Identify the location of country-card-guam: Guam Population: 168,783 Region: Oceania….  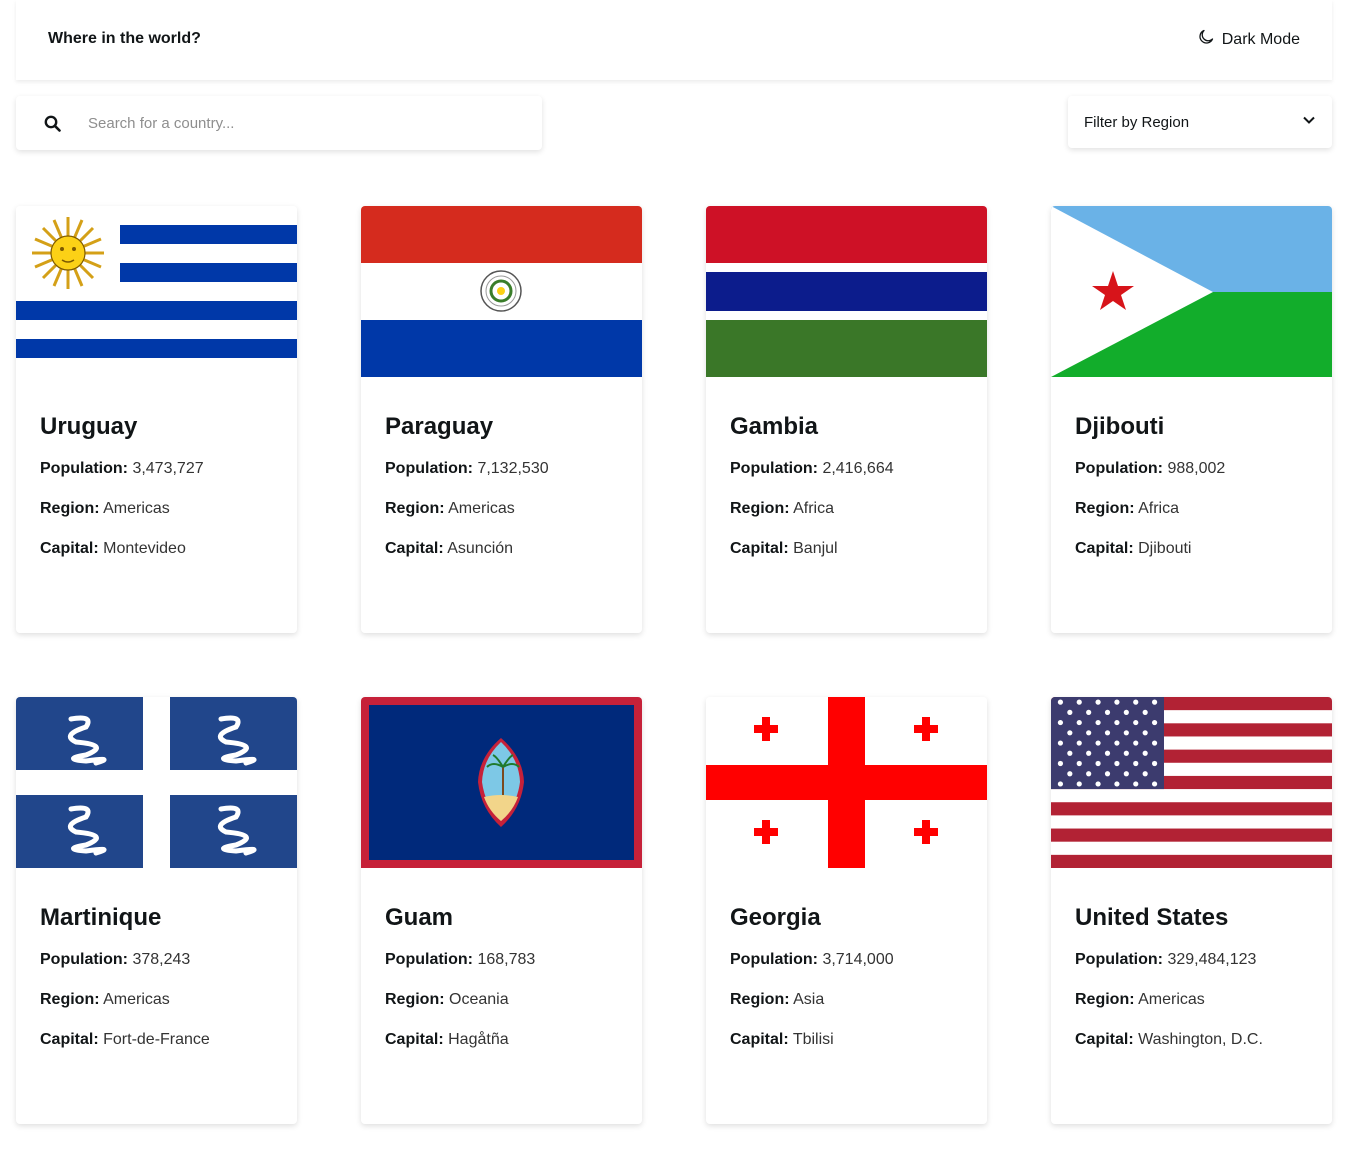
(501, 910).